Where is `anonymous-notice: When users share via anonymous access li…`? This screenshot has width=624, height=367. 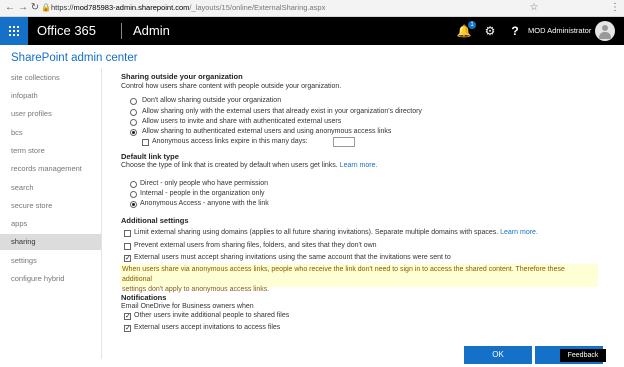
anonymous-notice: When users share via anonymous access li… is located at coordinates (359, 278).